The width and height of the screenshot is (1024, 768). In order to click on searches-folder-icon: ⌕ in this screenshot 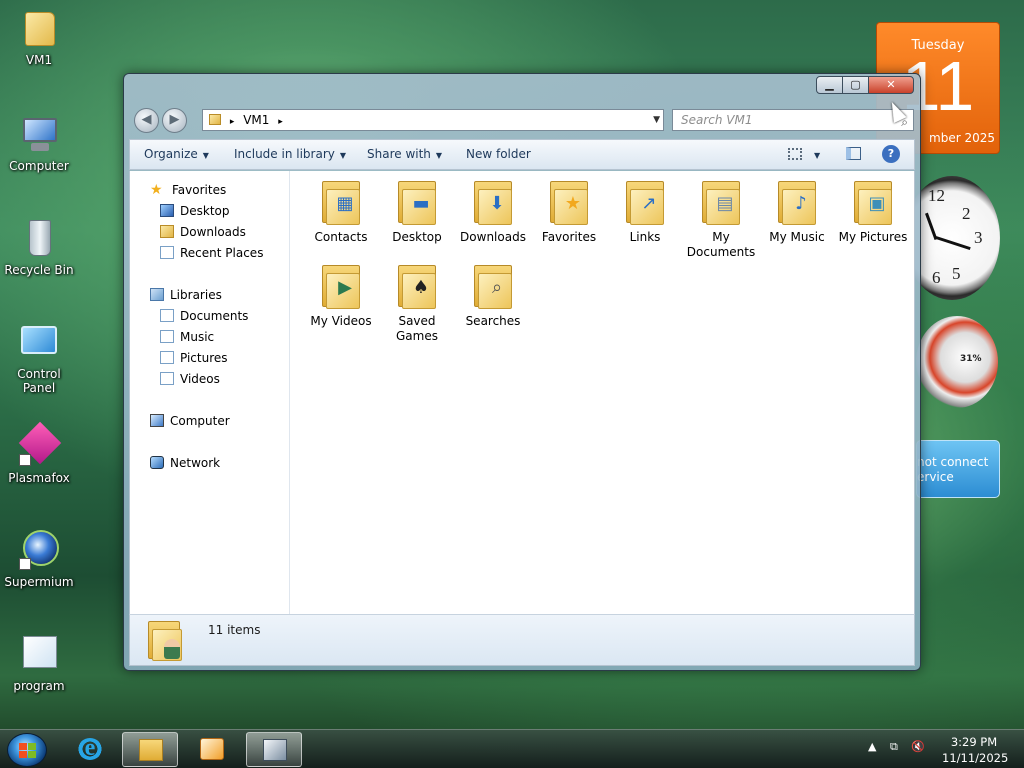, I will do `click(493, 287)`.